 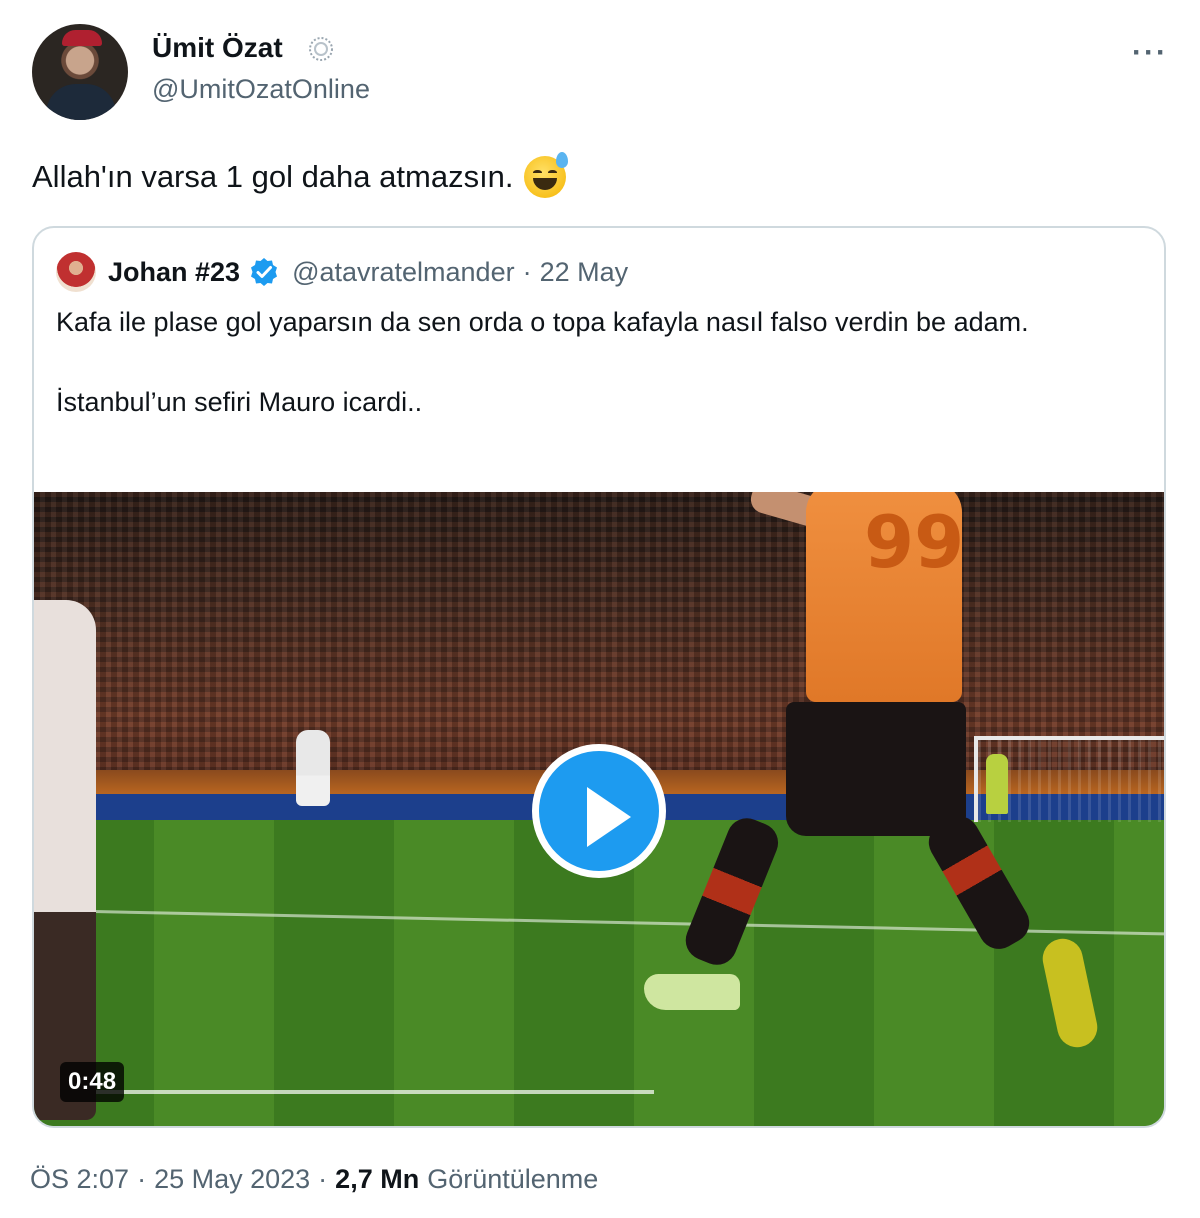 I want to click on quoted-author-name: Johan #23, so click(x=174, y=272).